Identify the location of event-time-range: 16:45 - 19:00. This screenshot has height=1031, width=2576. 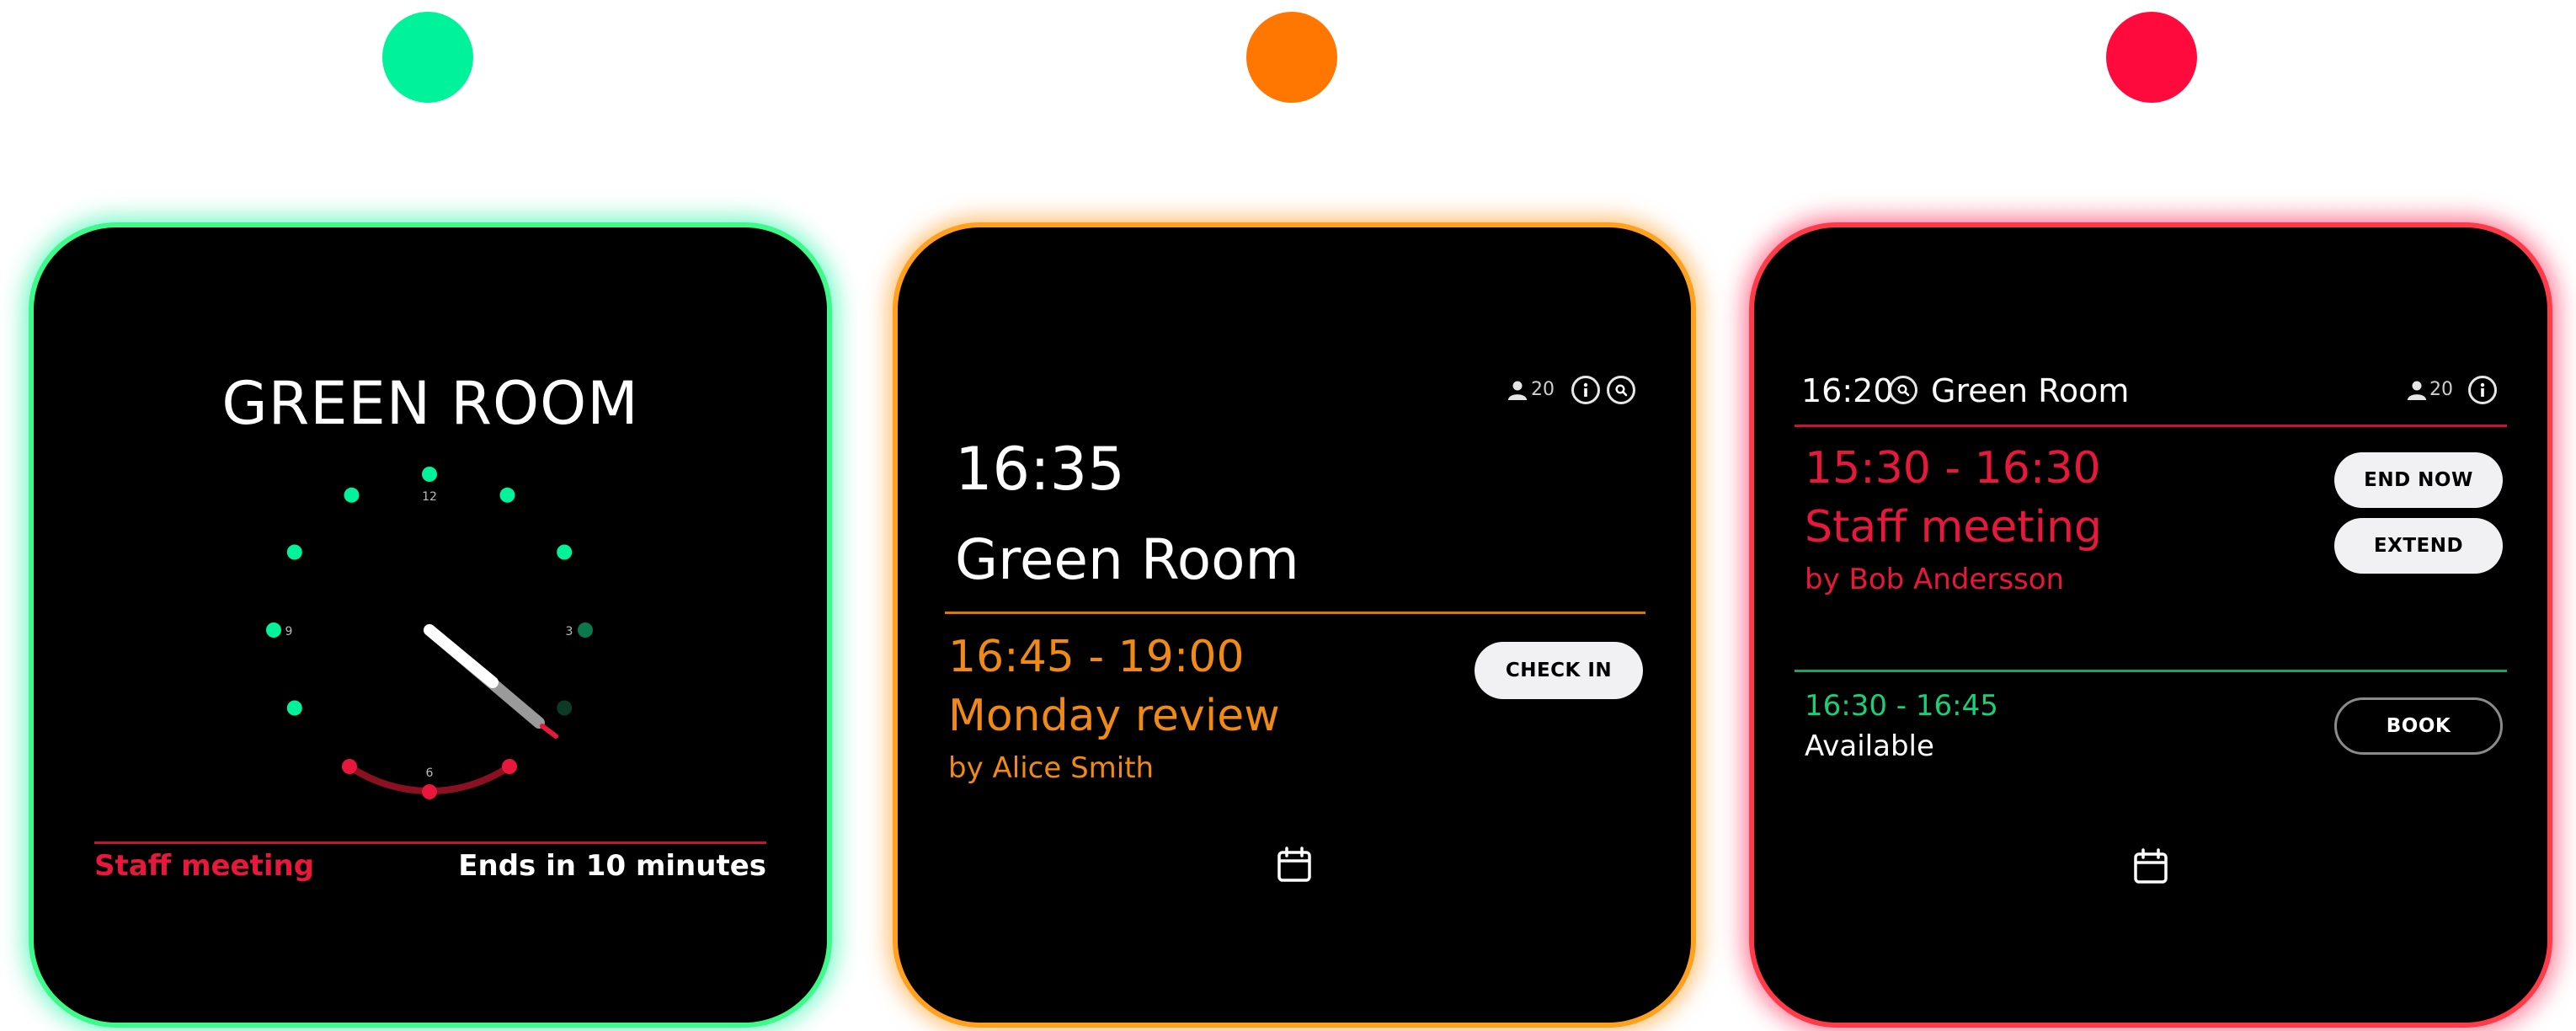
(1096, 657).